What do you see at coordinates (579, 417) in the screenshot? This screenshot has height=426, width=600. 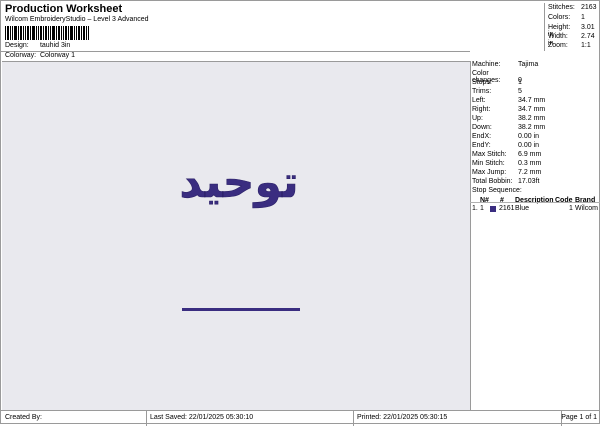 I see `page-number: Page 1 of 1` at bounding box center [579, 417].